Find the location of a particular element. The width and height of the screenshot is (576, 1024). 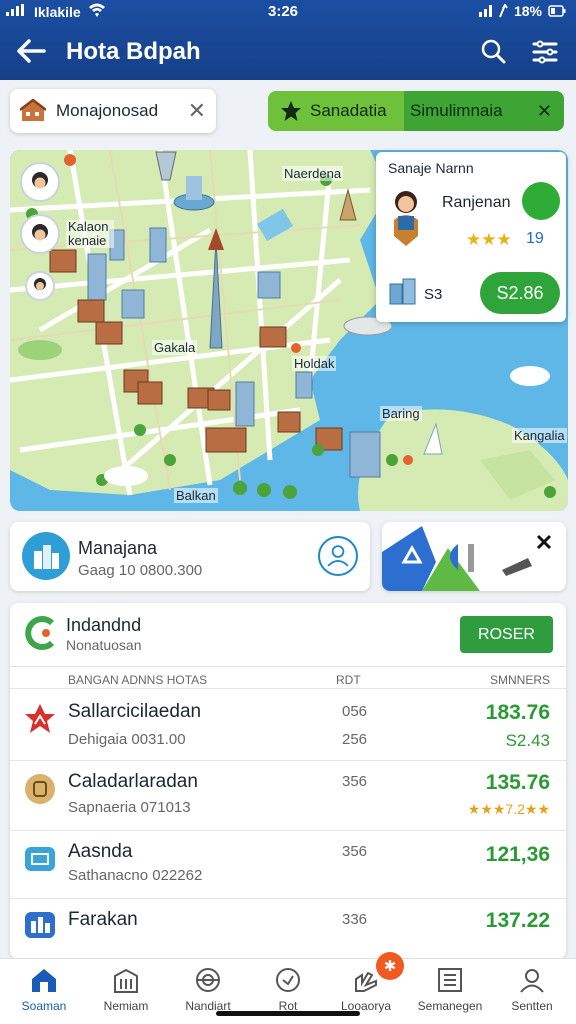

host-avatar is located at coordinates (406, 218).